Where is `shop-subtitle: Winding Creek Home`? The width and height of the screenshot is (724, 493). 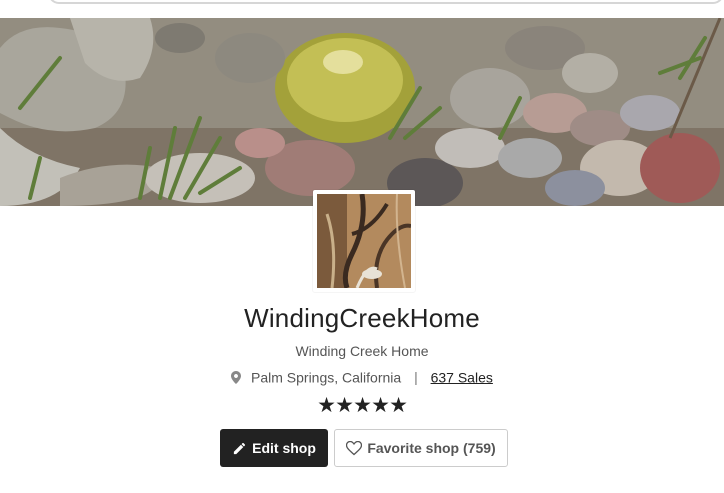 shop-subtitle: Winding Creek Home is located at coordinates (362, 351).